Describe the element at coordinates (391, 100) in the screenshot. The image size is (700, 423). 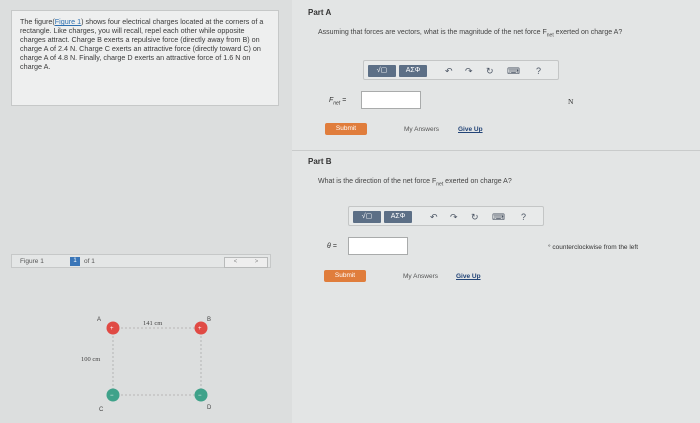
I see `part-a-answer-input` at that location.